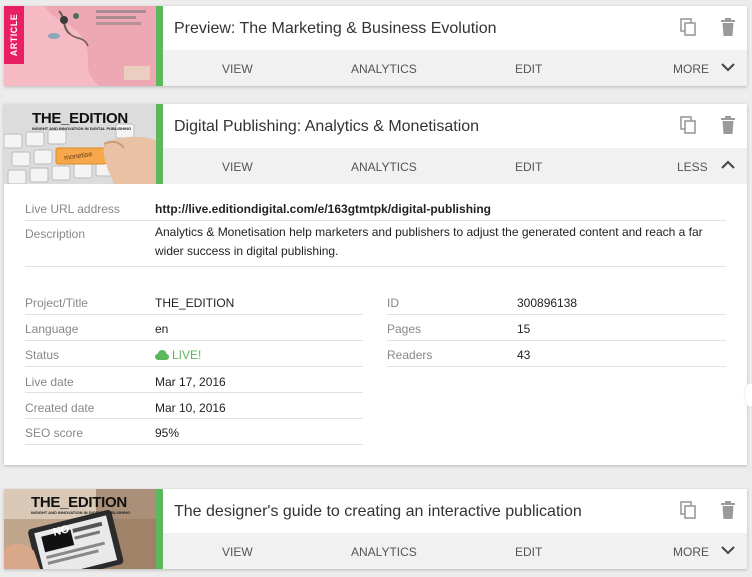 This screenshot has height=577, width=752. What do you see at coordinates (455, 166) in the screenshot?
I see `card-actions-bar: VIEW ANALYTICS EDIT LESS` at bounding box center [455, 166].